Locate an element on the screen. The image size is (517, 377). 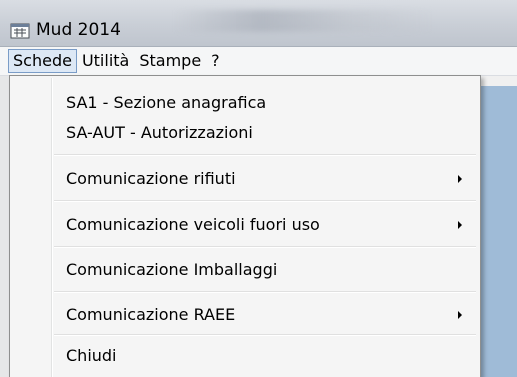
app-window-icon is located at coordinates (20, 31).